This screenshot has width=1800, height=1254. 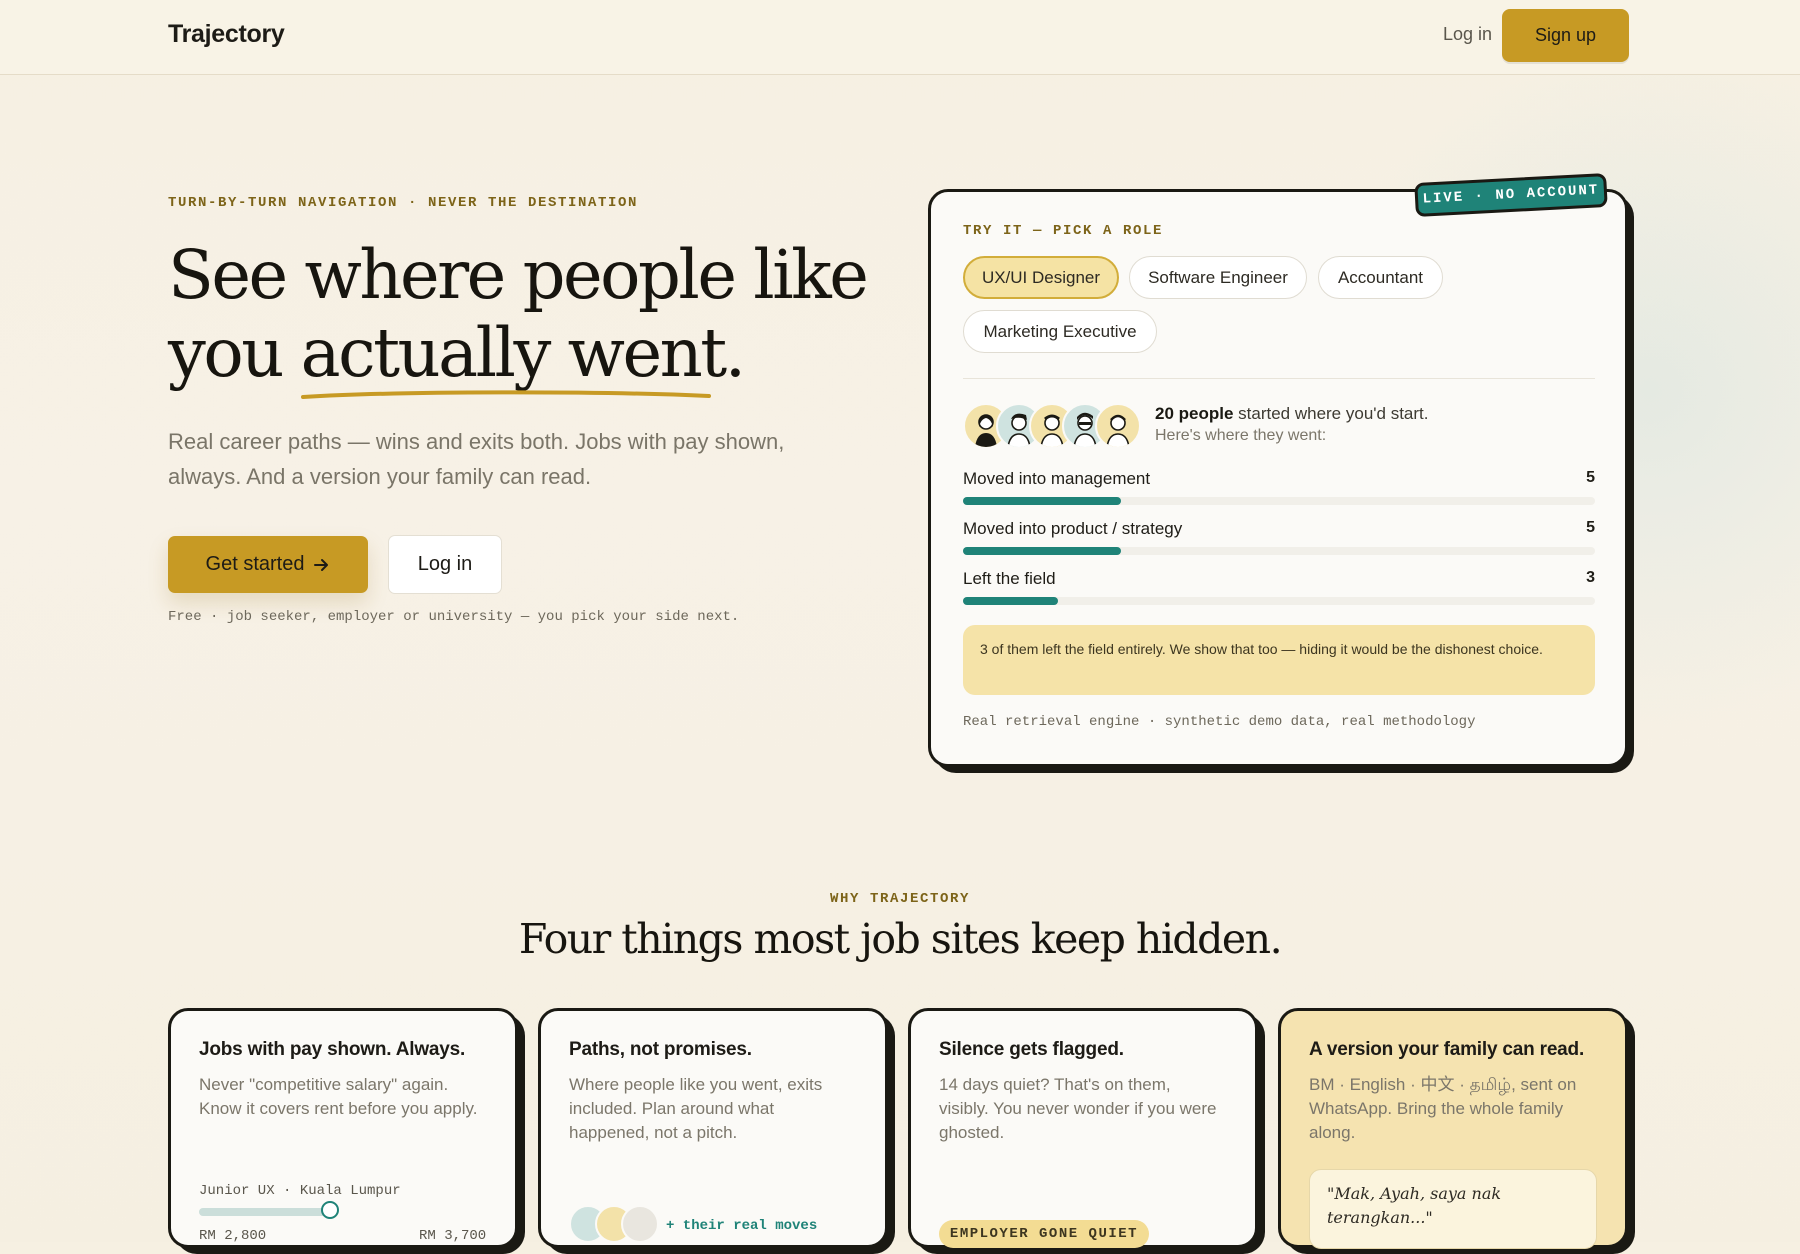 What do you see at coordinates (255, 564) in the screenshot?
I see `get-started-label: Get started` at bounding box center [255, 564].